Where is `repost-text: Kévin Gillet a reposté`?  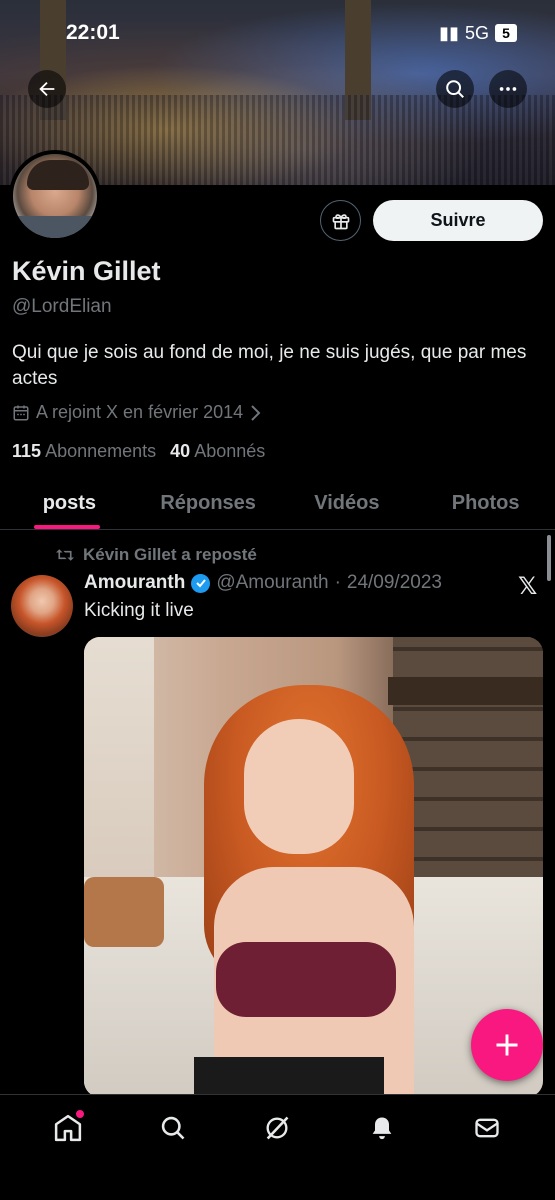 repost-text: Kévin Gillet a reposté is located at coordinates (170, 554).